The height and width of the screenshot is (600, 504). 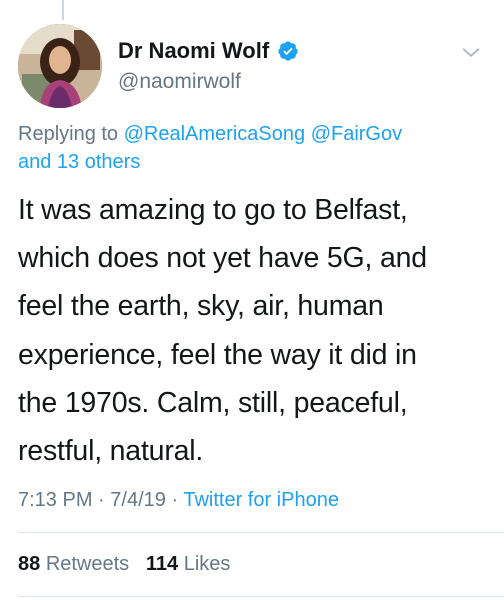 What do you see at coordinates (201, 306) in the screenshot?
I see `tweet-text-line: feel the earth, sky, air, human` at bounding box center [201, 306].